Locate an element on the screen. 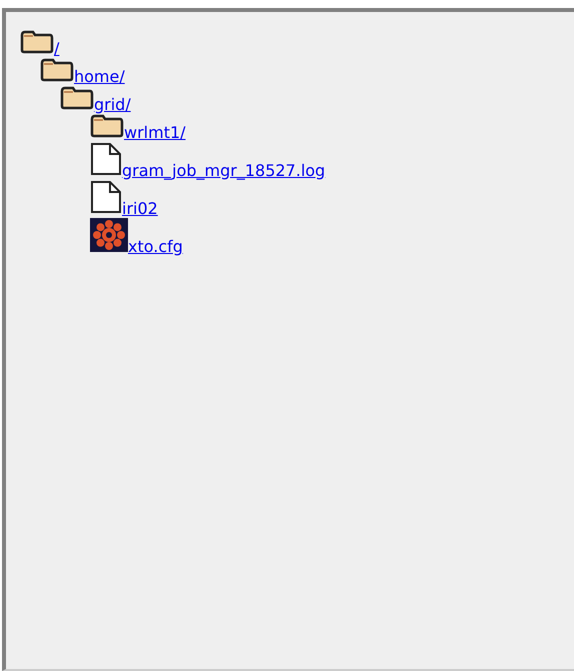 Image resolution: width=574 pixels, height=671 pixels. file-link: wrlmt1/ is located at coordinates (155, 132).